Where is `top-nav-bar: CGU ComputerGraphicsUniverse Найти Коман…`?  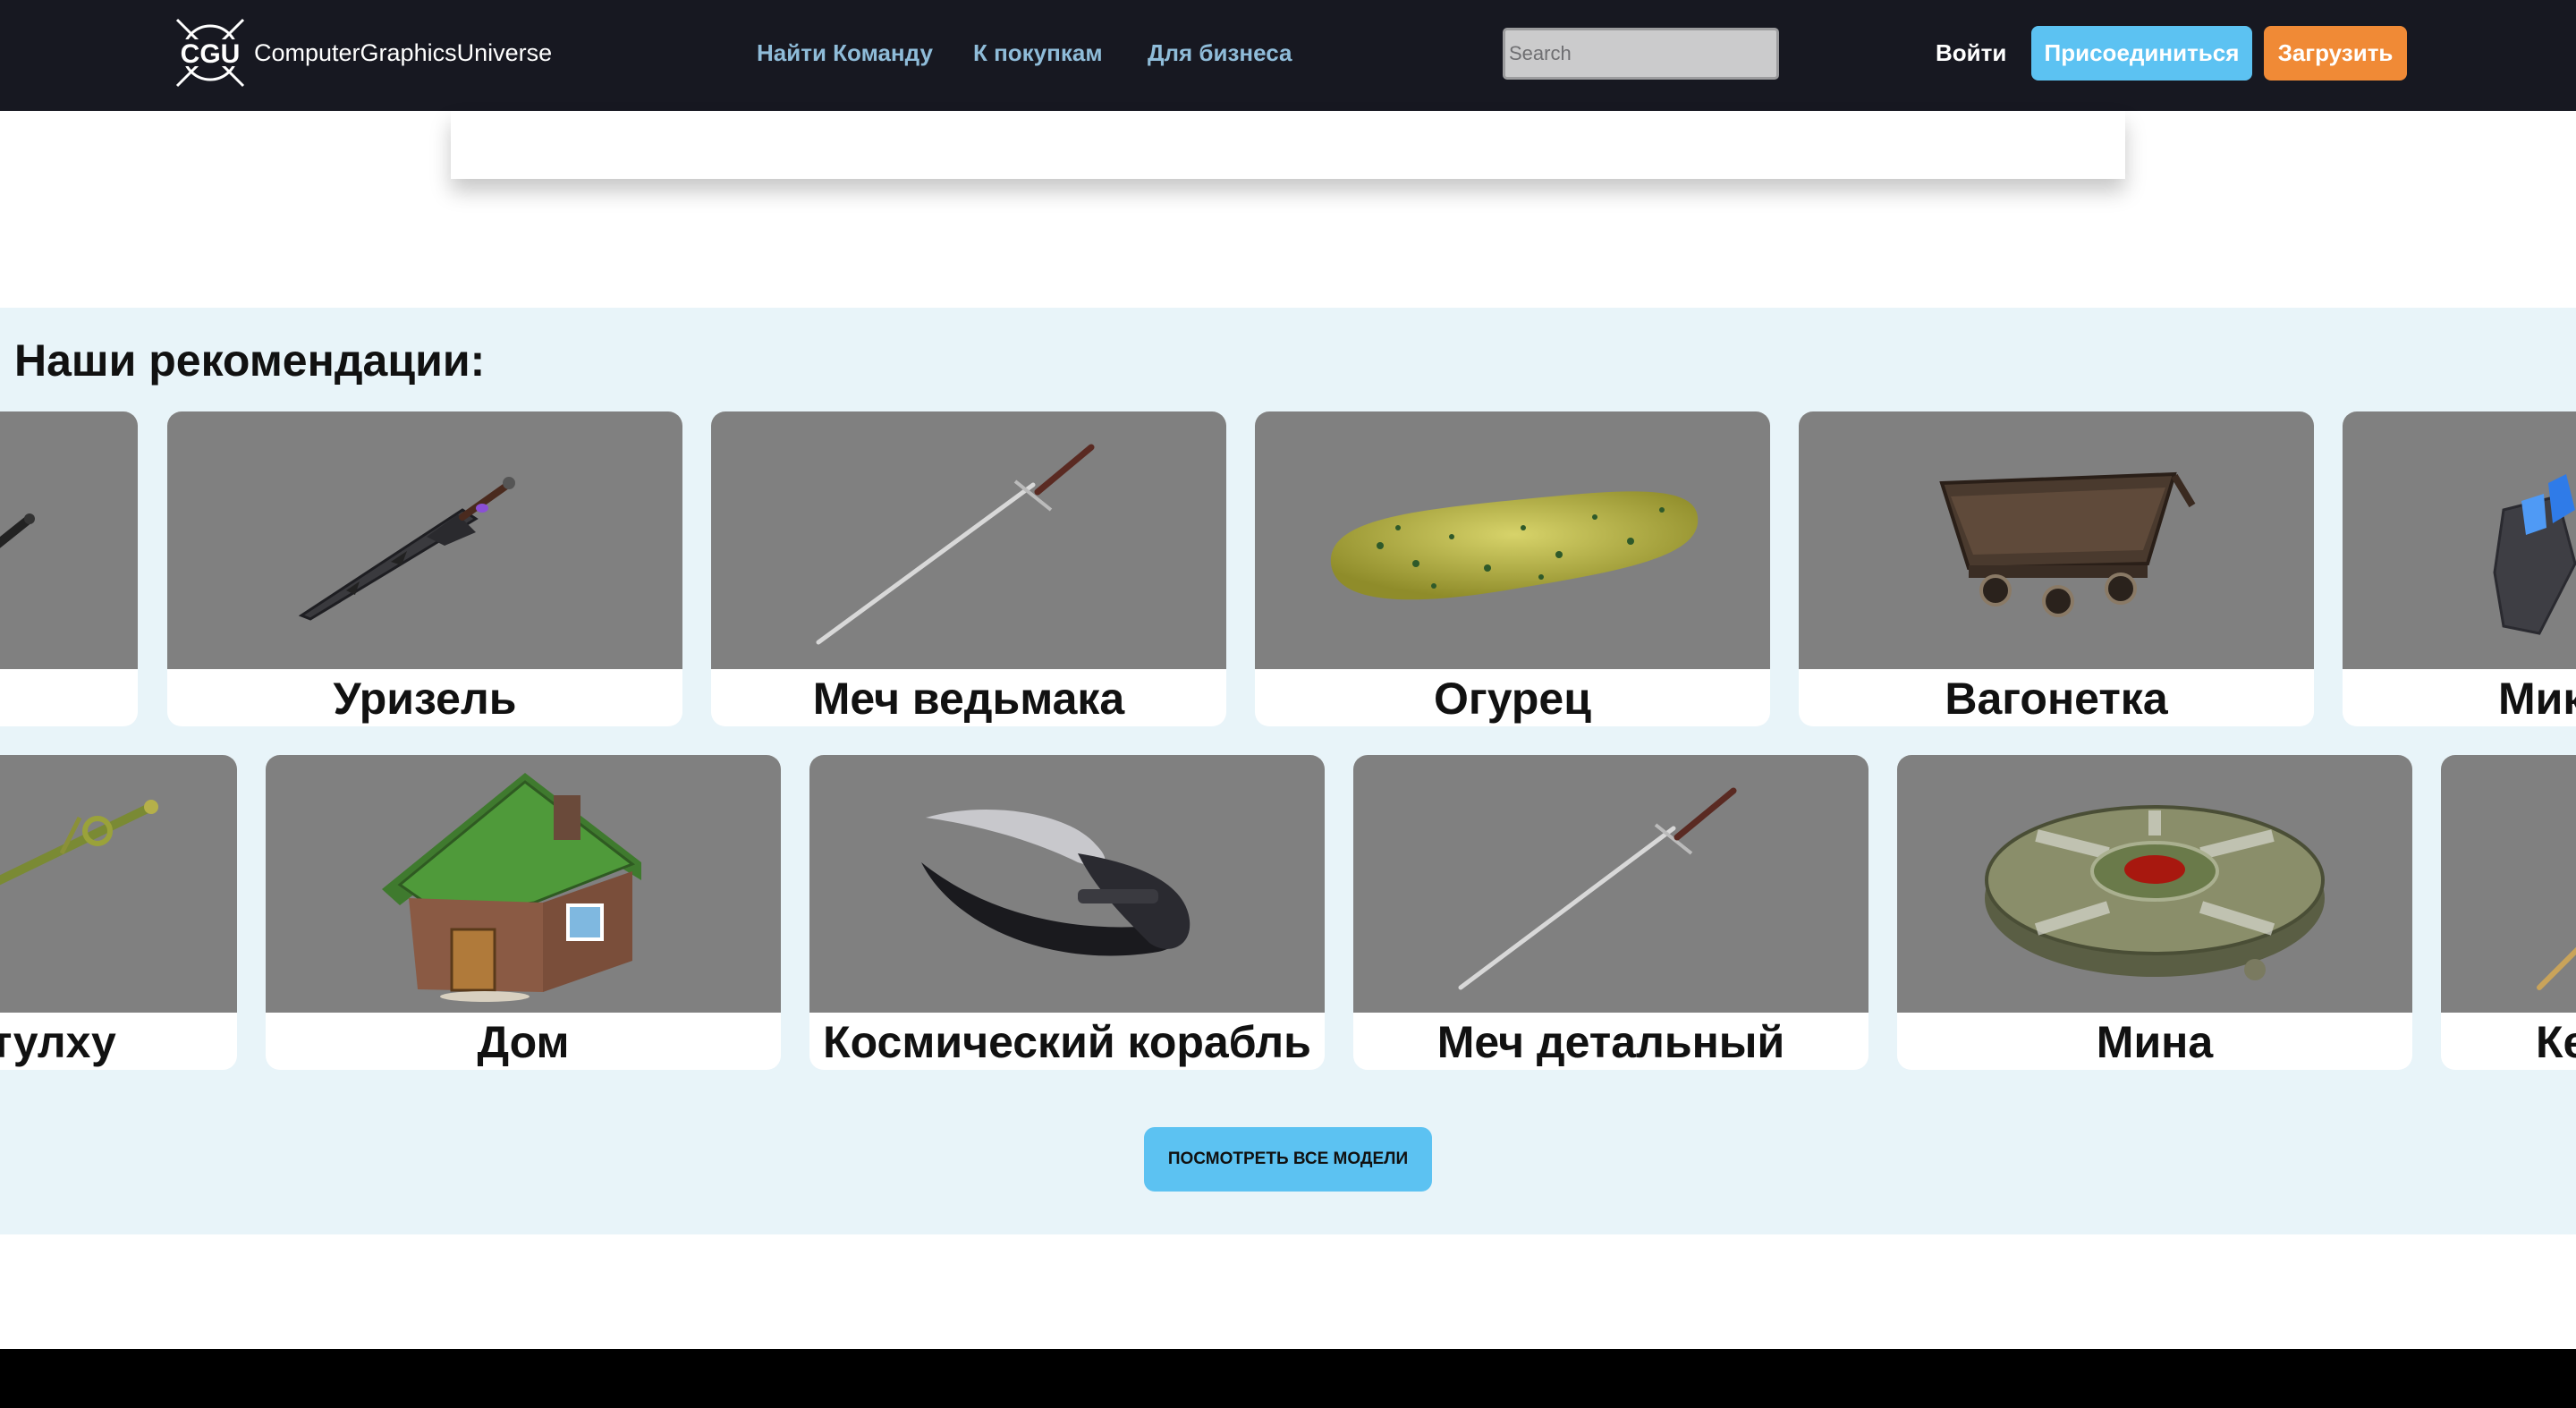
top-nav-bar: CGU ComputerGraphicsUniverse Найти Коман… is located at coordinates (1288, 56).